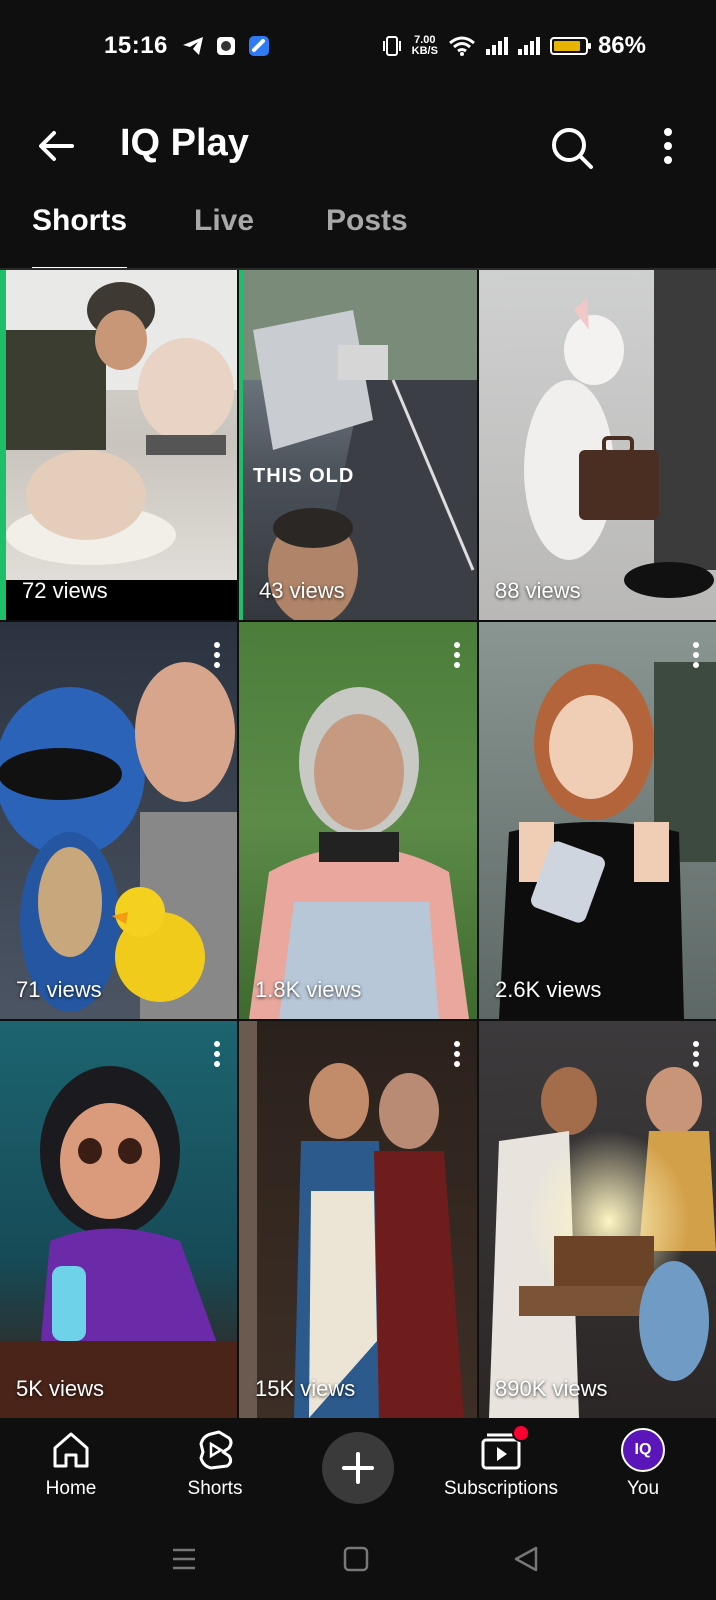 This screenshot has height=1600, width=716. I want to click on short-thumbnail: 72 views, so click(118, 445).